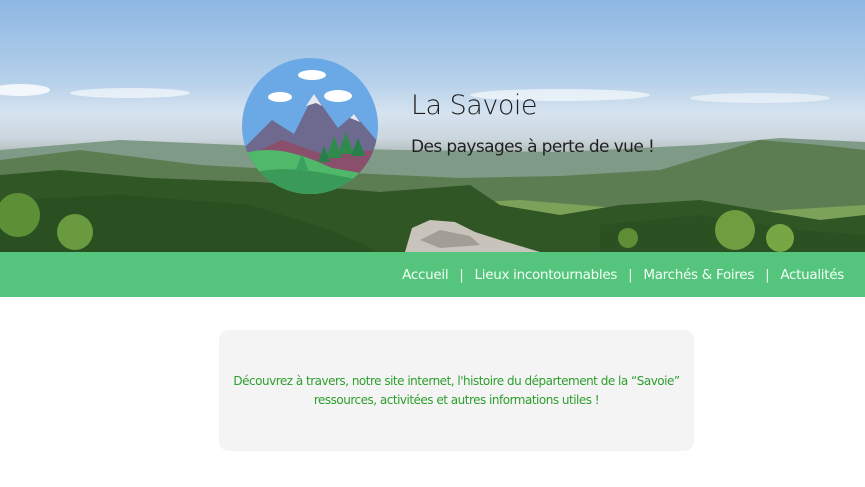 This screenshot has width=865, height=487. What do you see at coordinates (698, 275) in the screenshot?
I see `nav-item-marches-foires: Marchés & Foires` at bounding box center [698, 275].